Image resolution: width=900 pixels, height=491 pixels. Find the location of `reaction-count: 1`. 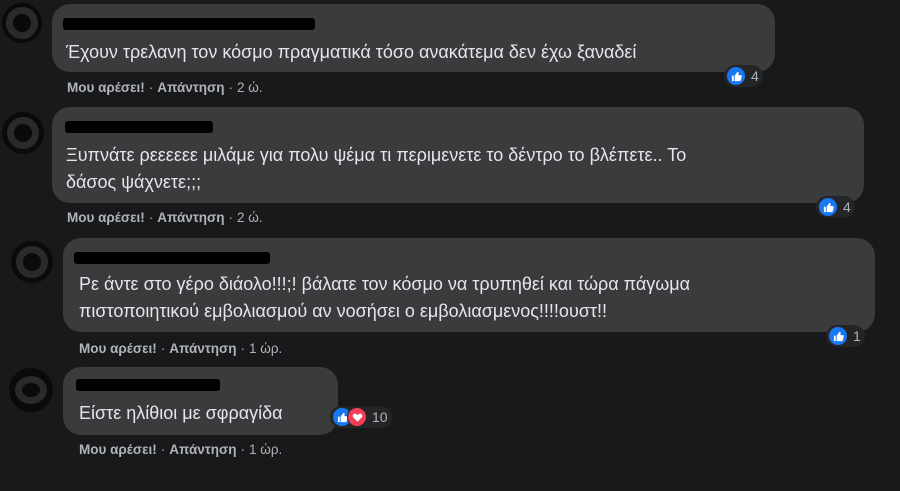

reaction-count: 1 is located at coordinates (857, 336).